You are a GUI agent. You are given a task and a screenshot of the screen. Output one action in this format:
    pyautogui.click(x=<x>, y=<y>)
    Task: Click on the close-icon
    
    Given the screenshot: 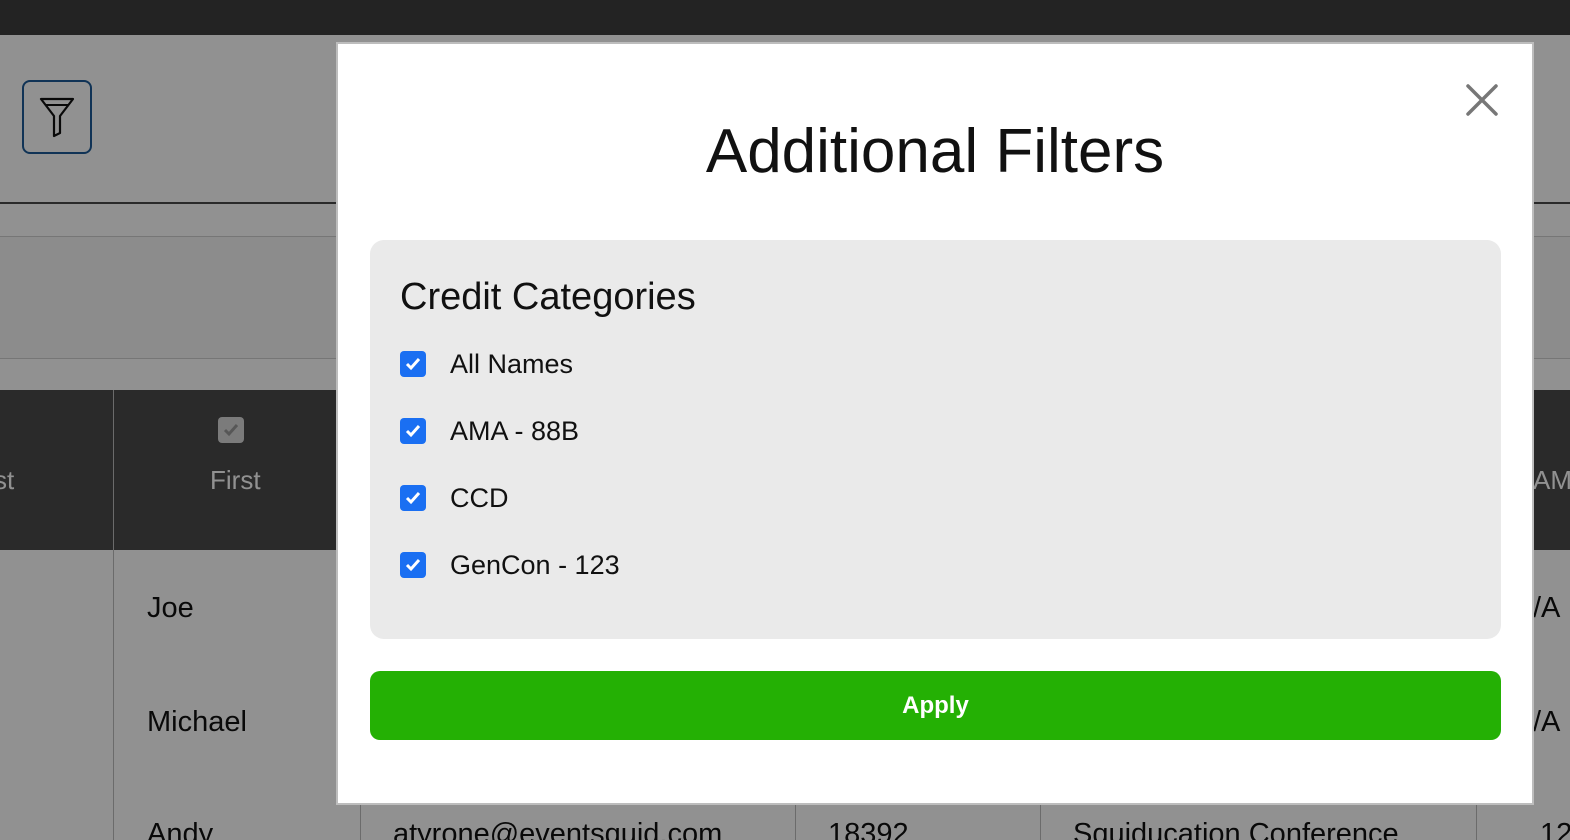 What is the action you would take?
    pyautogui.click(x=1482, y=100)
    